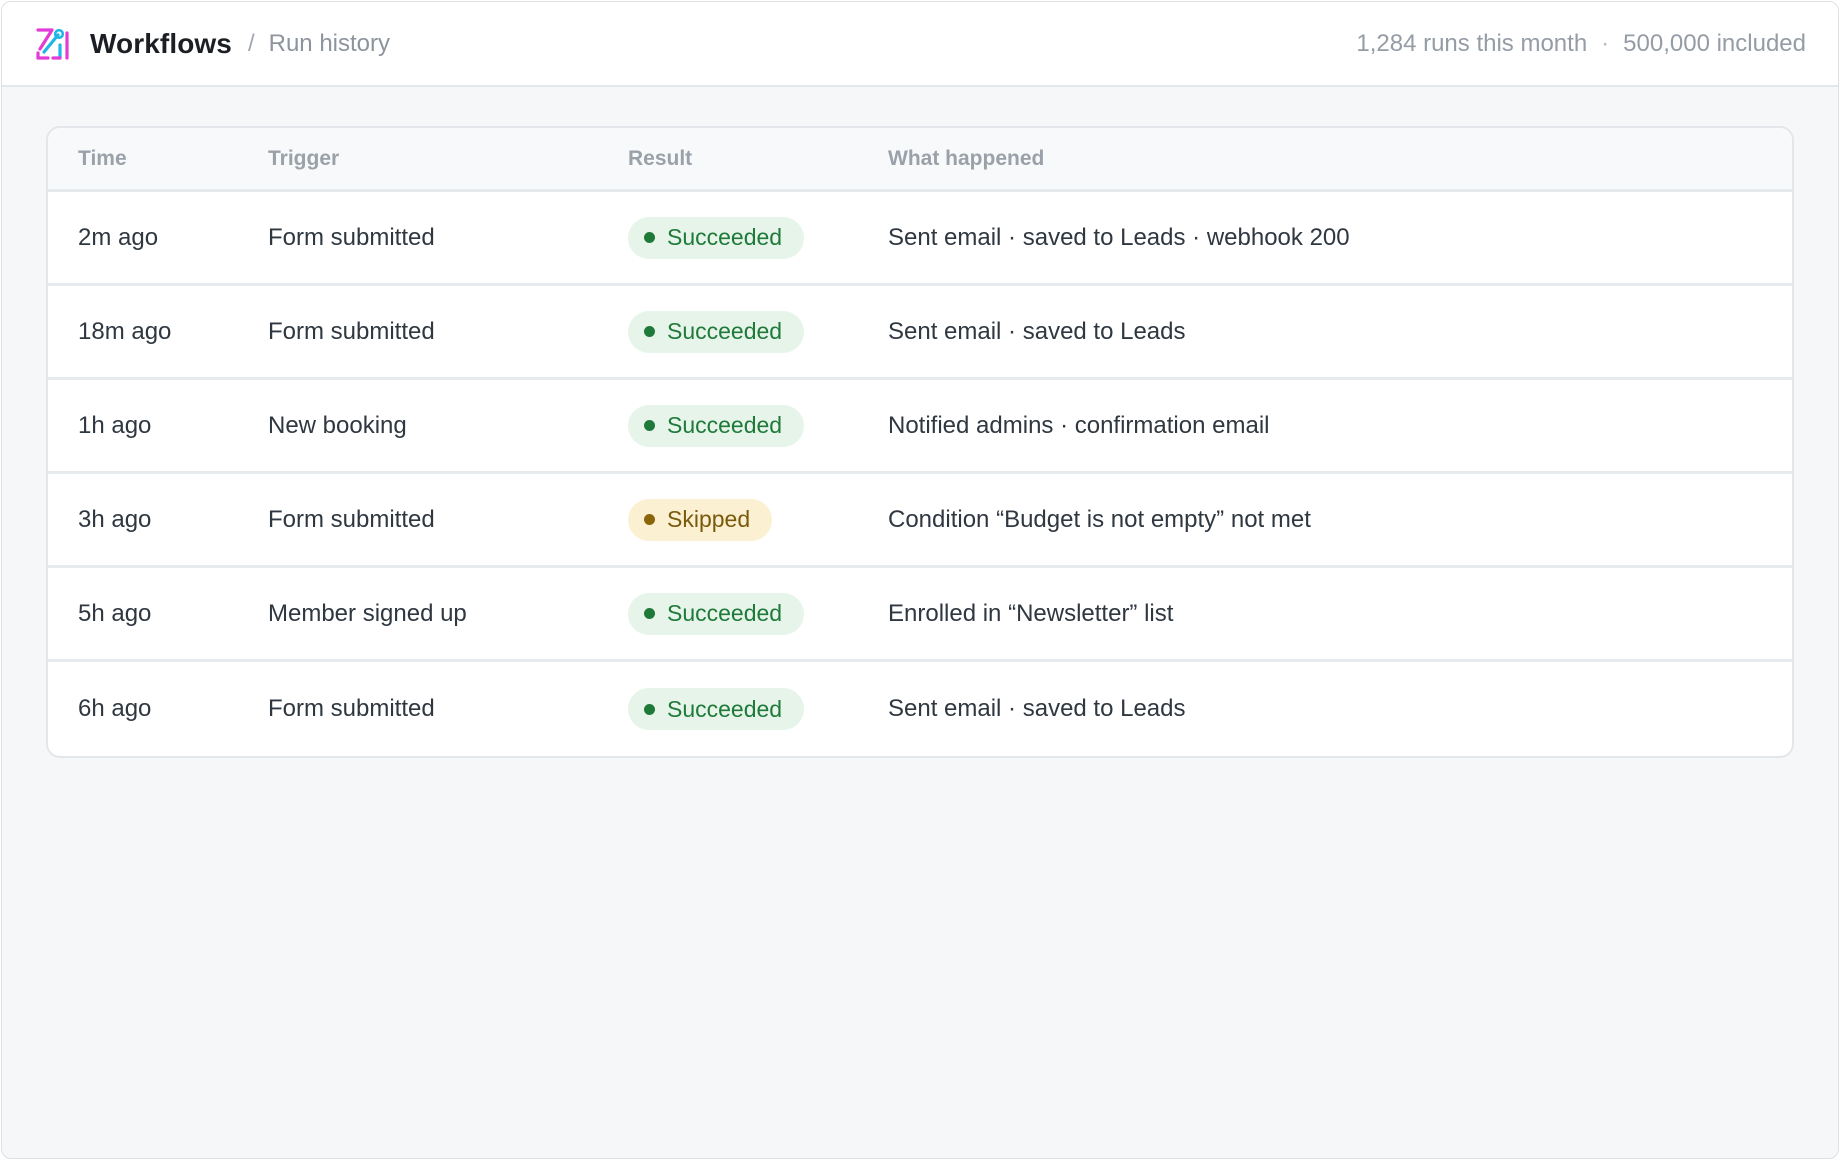 This screenshot has height=1160, width=1840. I want to click on status-label: Skipped, so click(709, 519).